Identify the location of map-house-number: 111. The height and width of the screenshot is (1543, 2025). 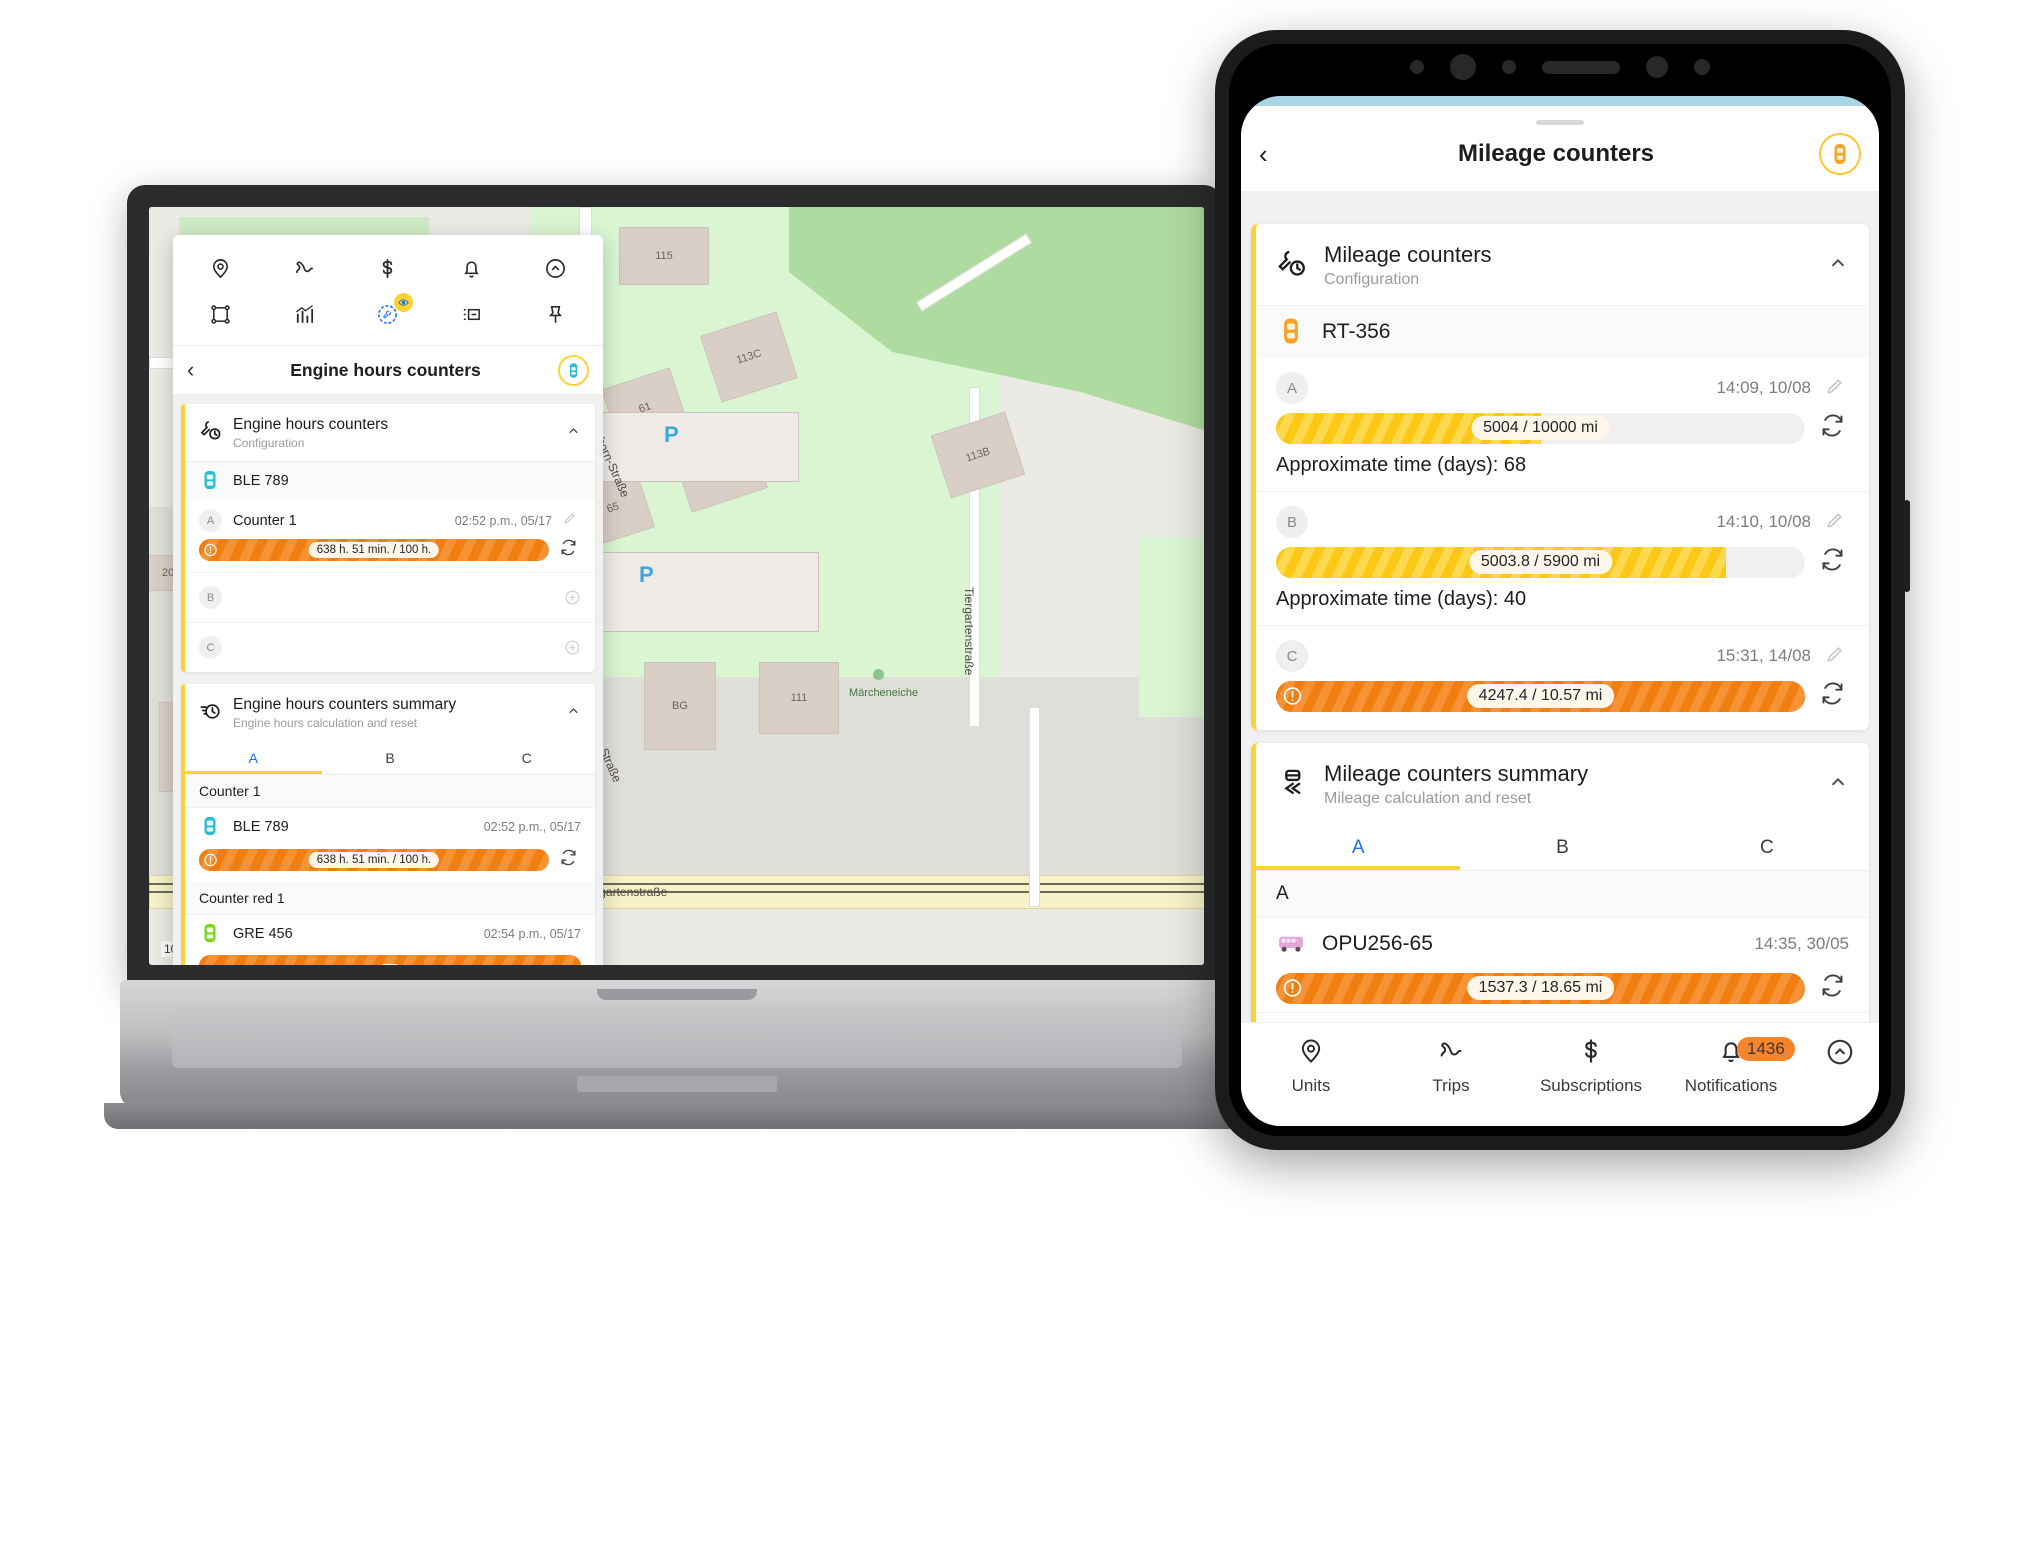
(799, 698).